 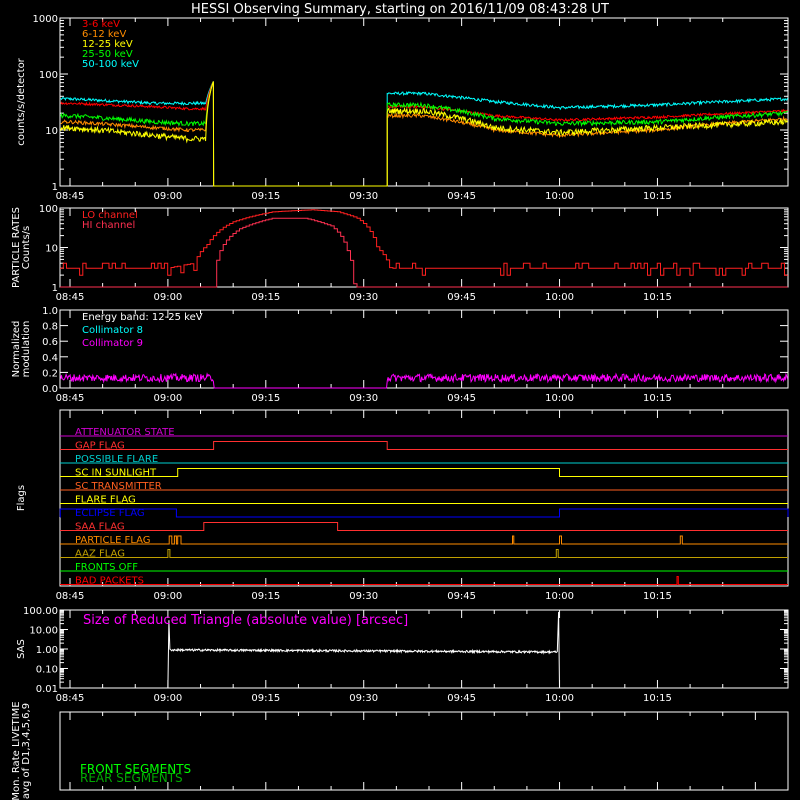 What do you see at coordinates (118, 486) in the screenshot?
I see `flag-label: SC TRANSMITTER` at bounding box center [118, 486].